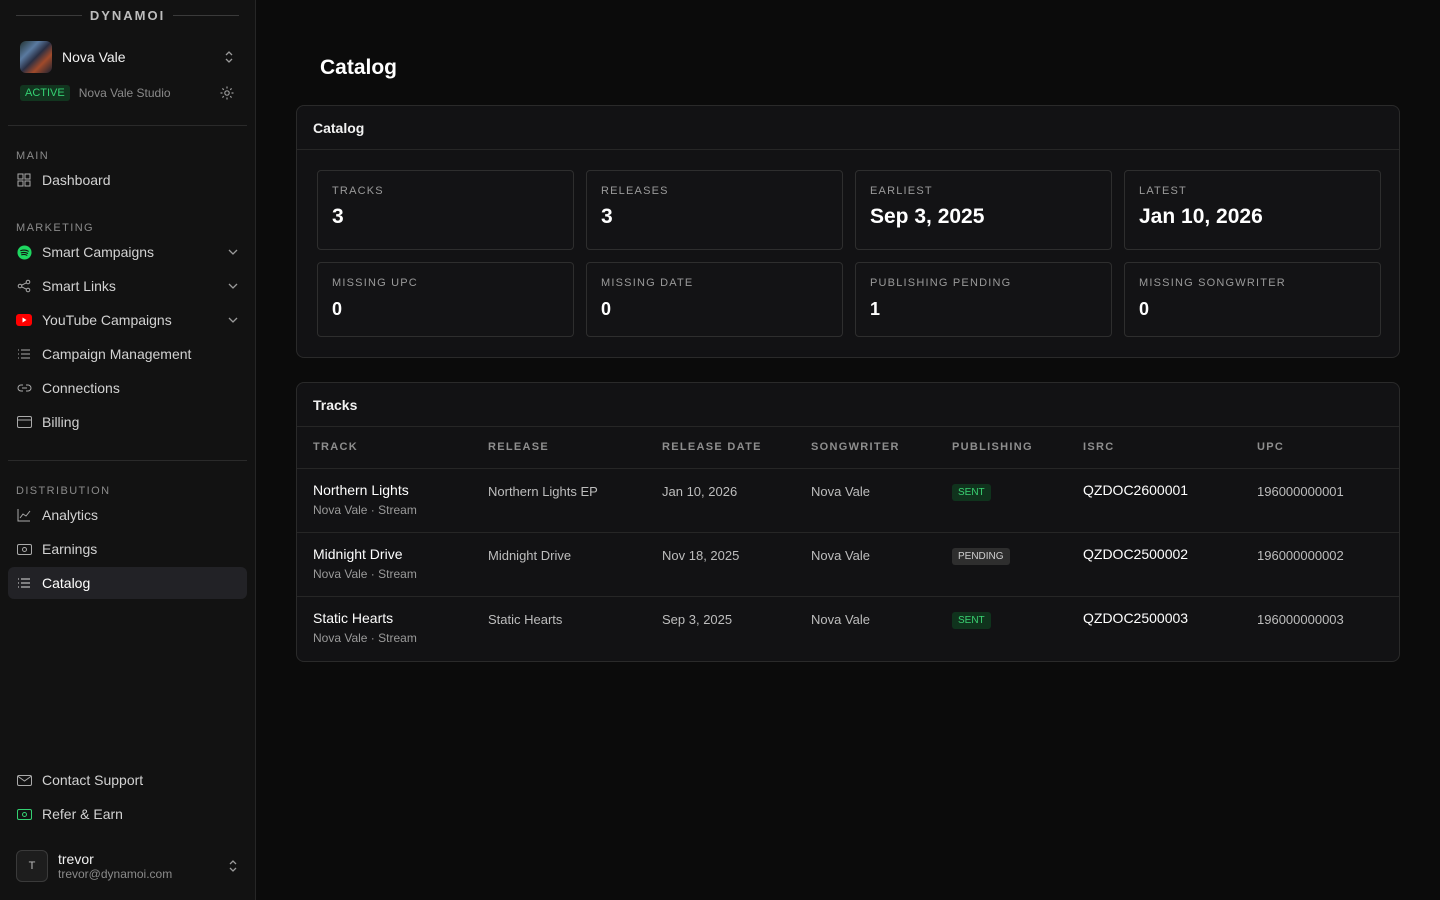 The image size is (1440, 900). What do you see at coordinates (24, 354) in the screenshot?
I see `list-icon` at bounding box center [24, 354].